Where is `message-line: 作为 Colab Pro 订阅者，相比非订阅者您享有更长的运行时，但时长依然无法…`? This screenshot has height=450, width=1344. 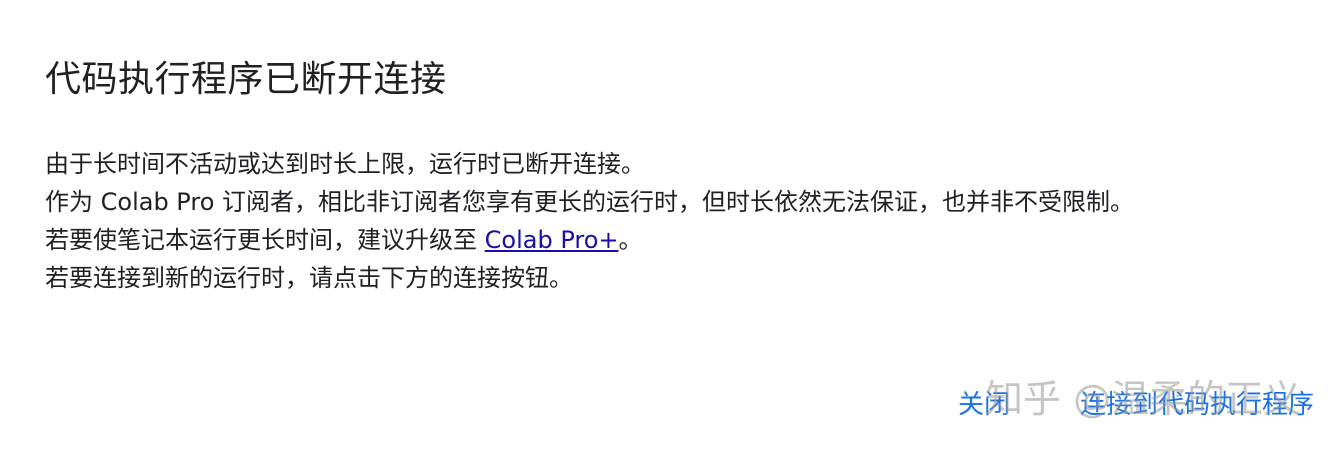
message-line: 作为 Colab Pro 订阅者，相比非订阅者您享有更长的运行时，但时长依然无法… is located at coordinates (590, 202).